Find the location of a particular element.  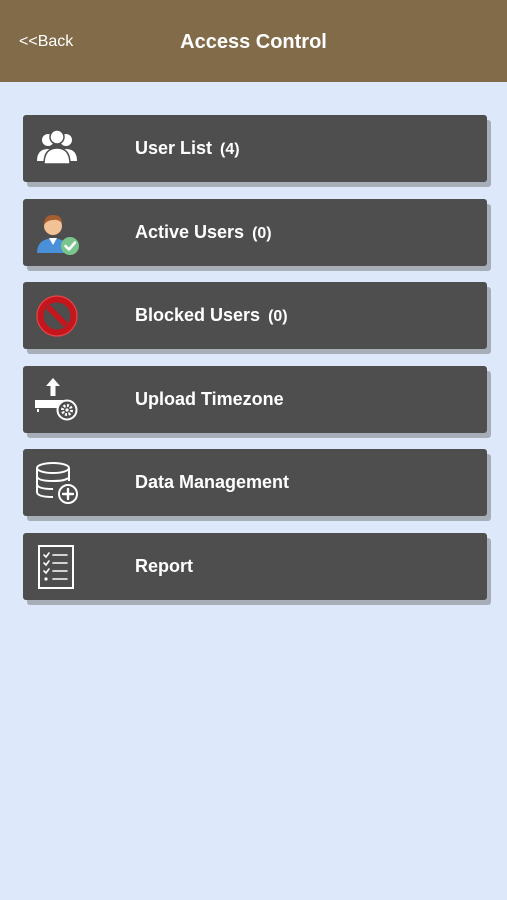

database-add-icon is located at coordinates (57, 483).